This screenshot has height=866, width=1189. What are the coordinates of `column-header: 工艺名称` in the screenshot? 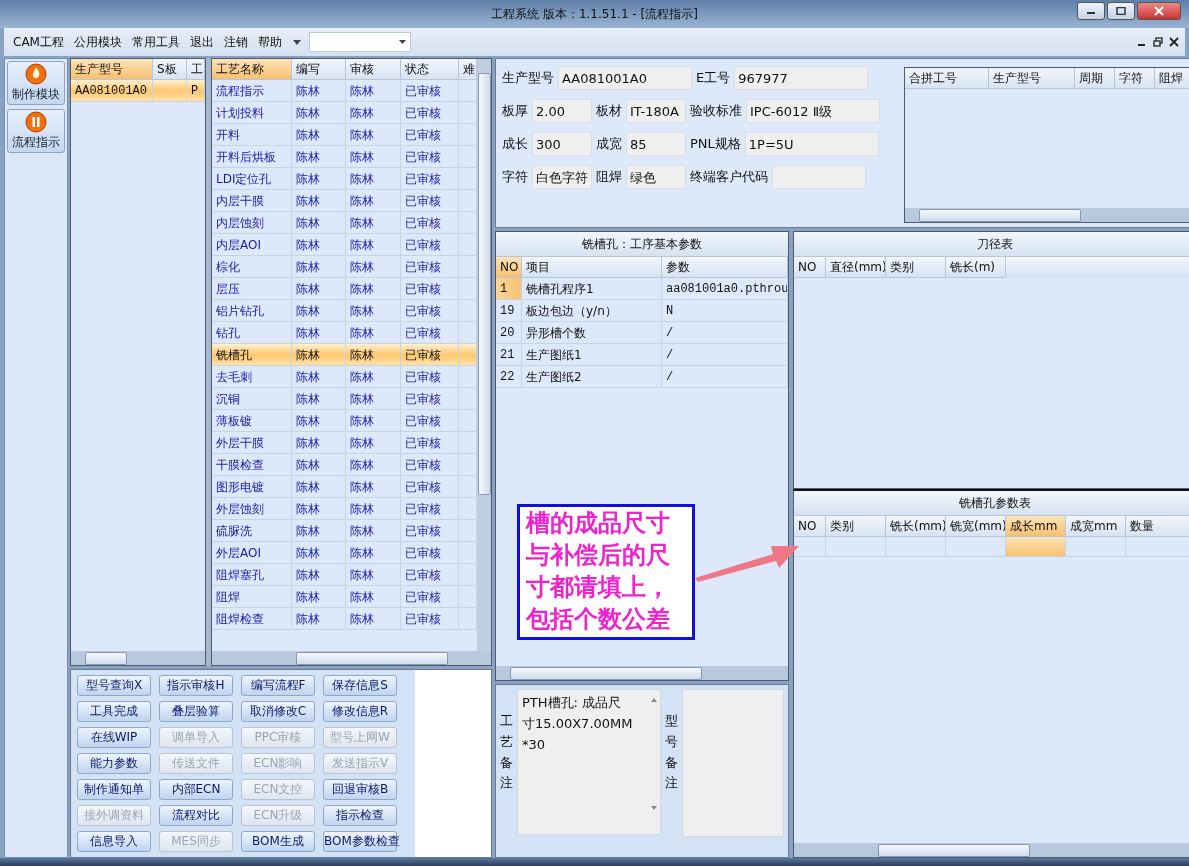 It's located at (252, 69).